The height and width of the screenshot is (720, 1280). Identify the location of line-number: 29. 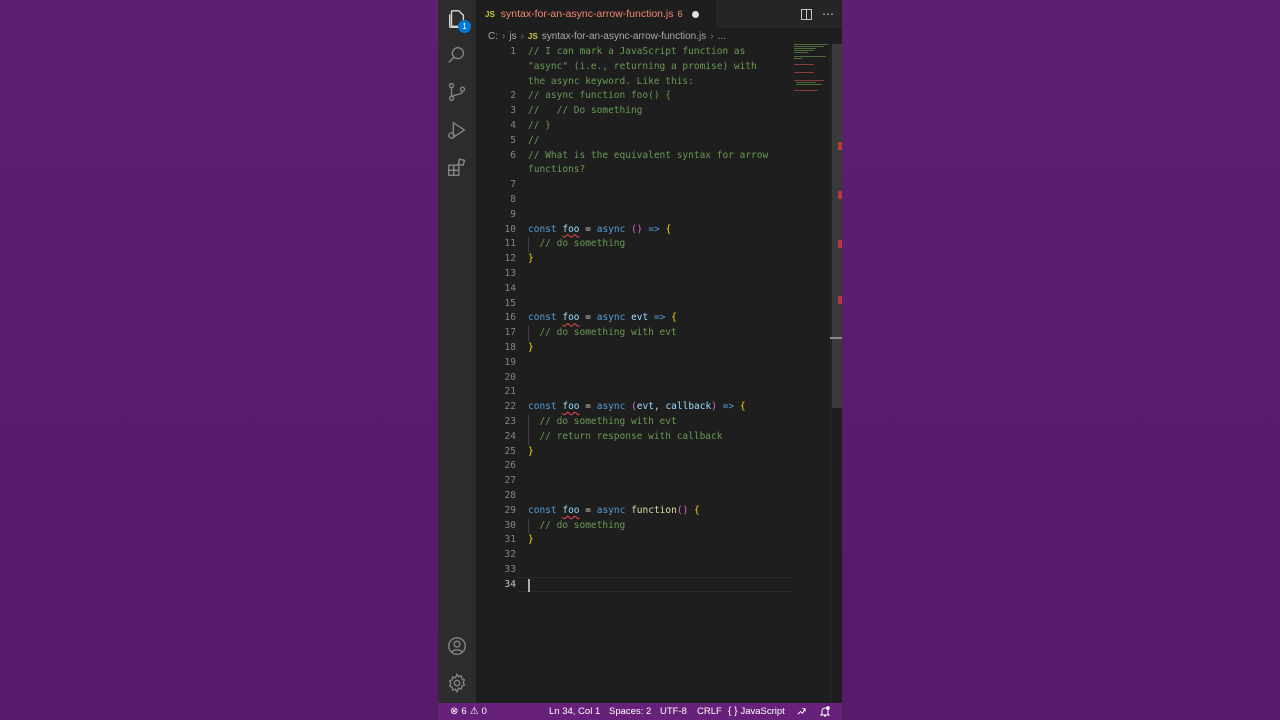
(510, 510).